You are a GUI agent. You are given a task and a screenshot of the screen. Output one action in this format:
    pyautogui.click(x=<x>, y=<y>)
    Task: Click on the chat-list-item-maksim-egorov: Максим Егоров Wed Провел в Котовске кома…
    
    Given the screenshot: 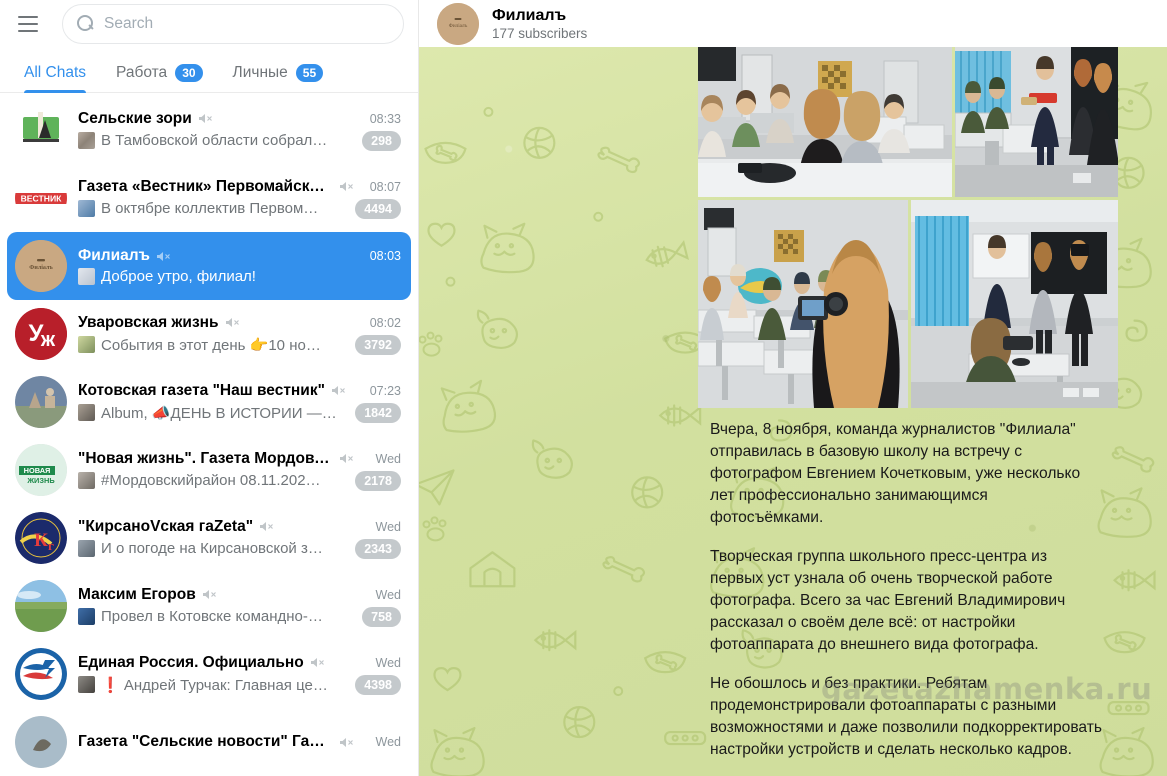 What is the action you would take?
    pyautogui.click(x=209, y=606)
    